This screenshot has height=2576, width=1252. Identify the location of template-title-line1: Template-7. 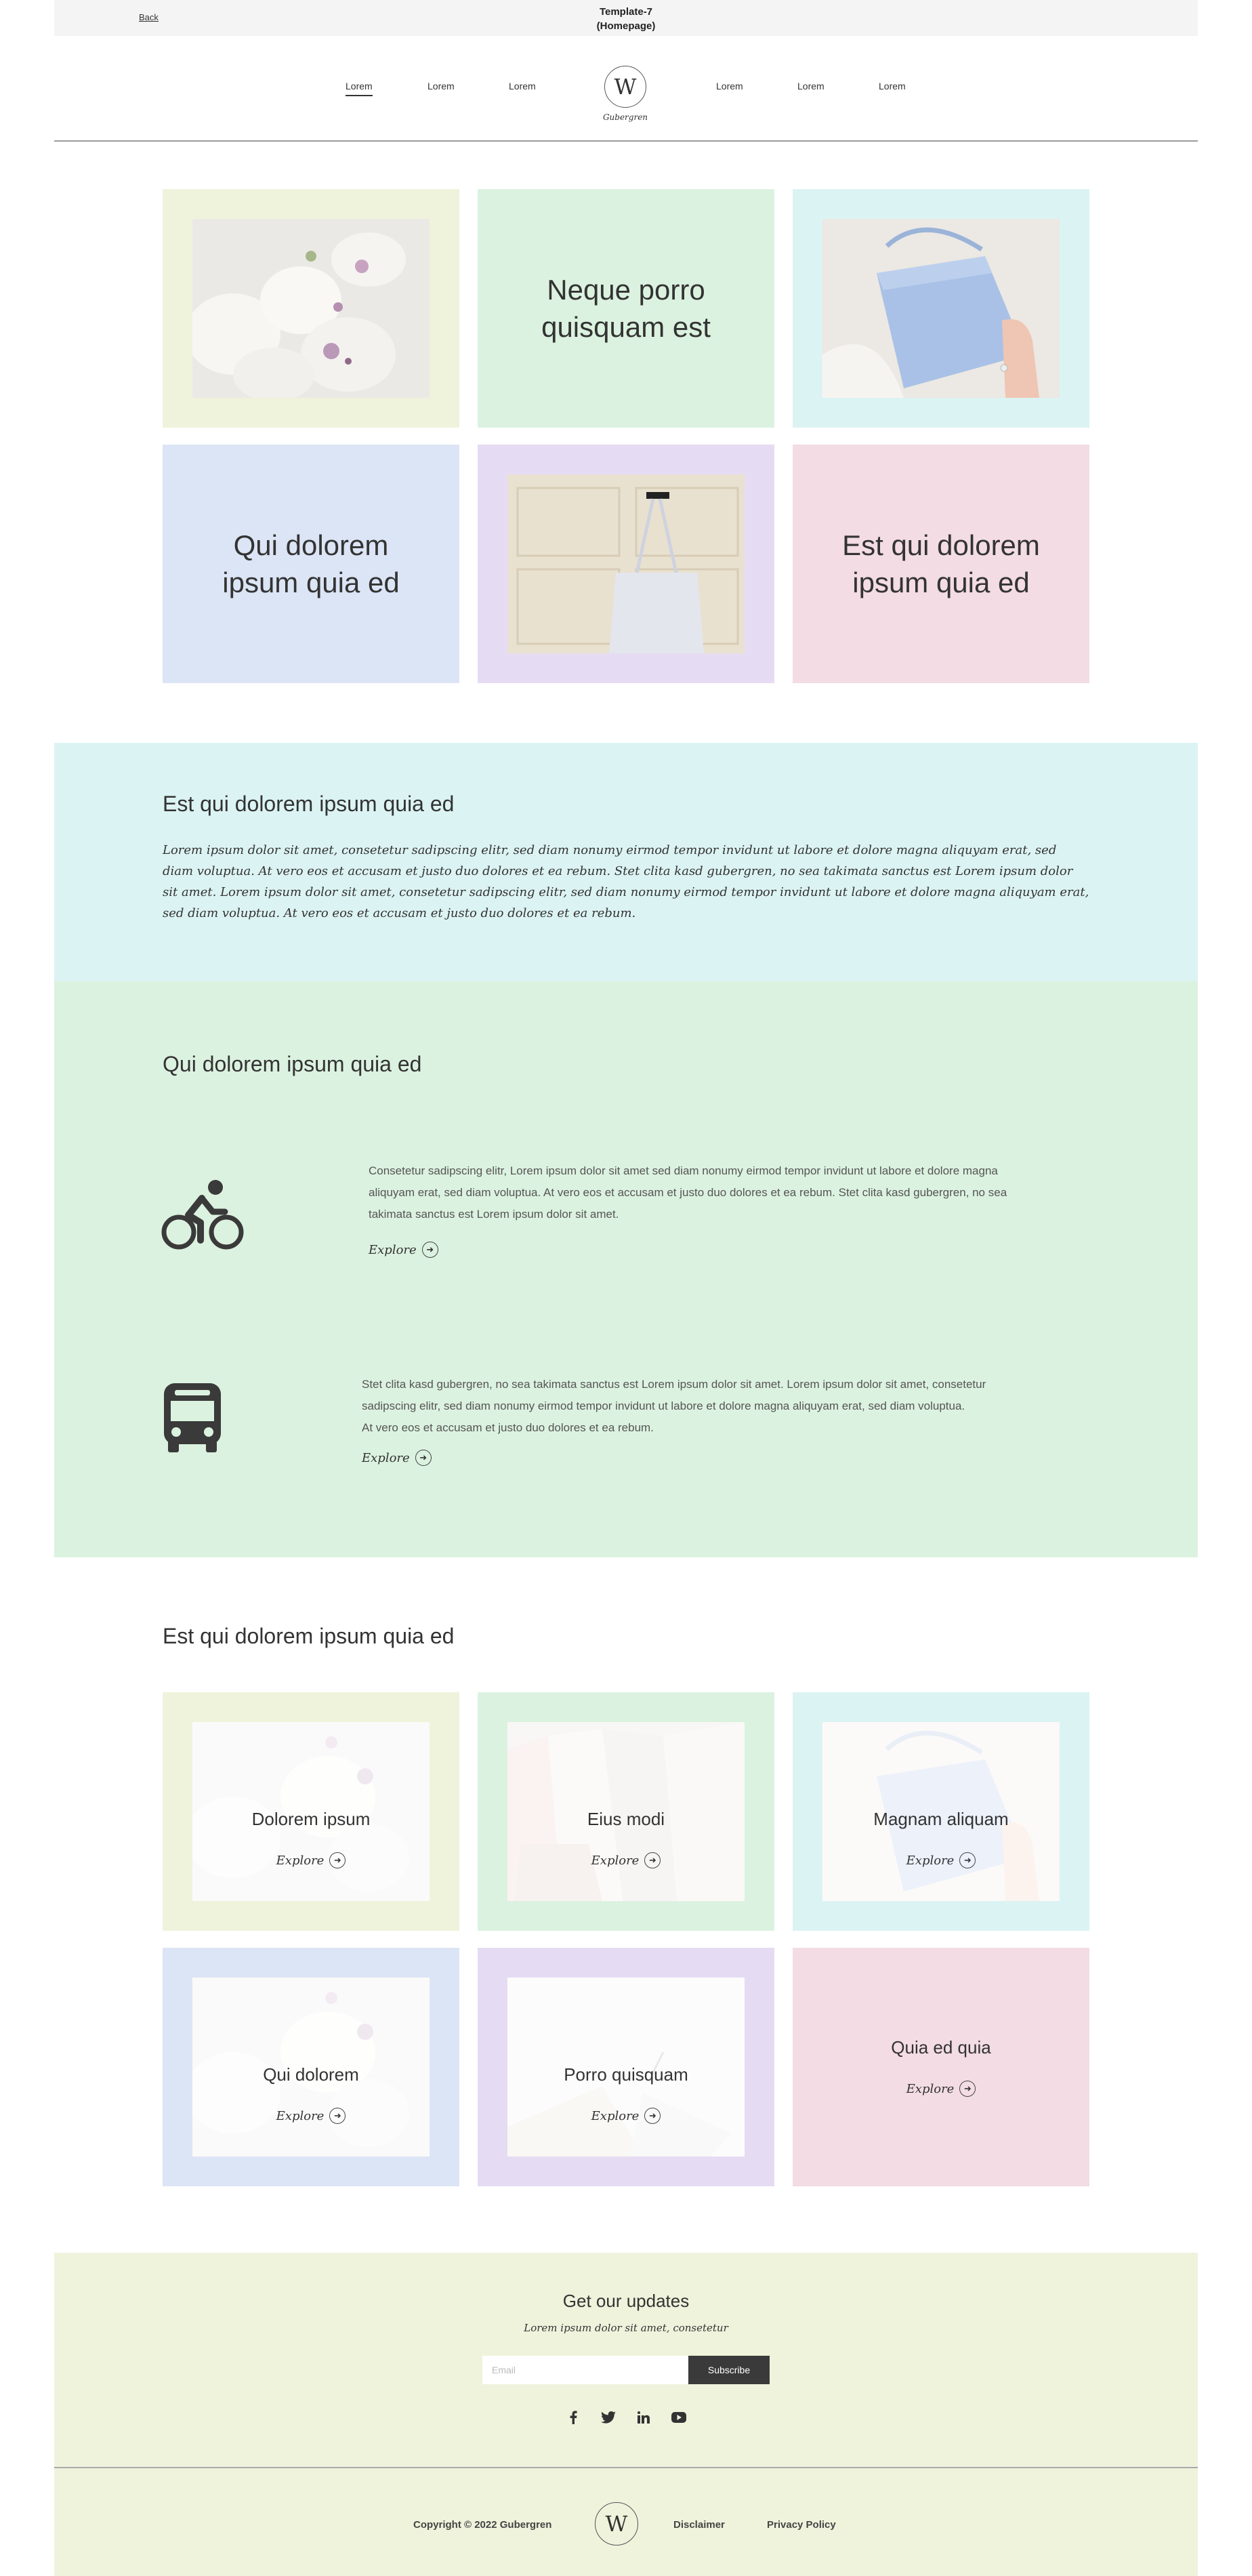
(626, 12).